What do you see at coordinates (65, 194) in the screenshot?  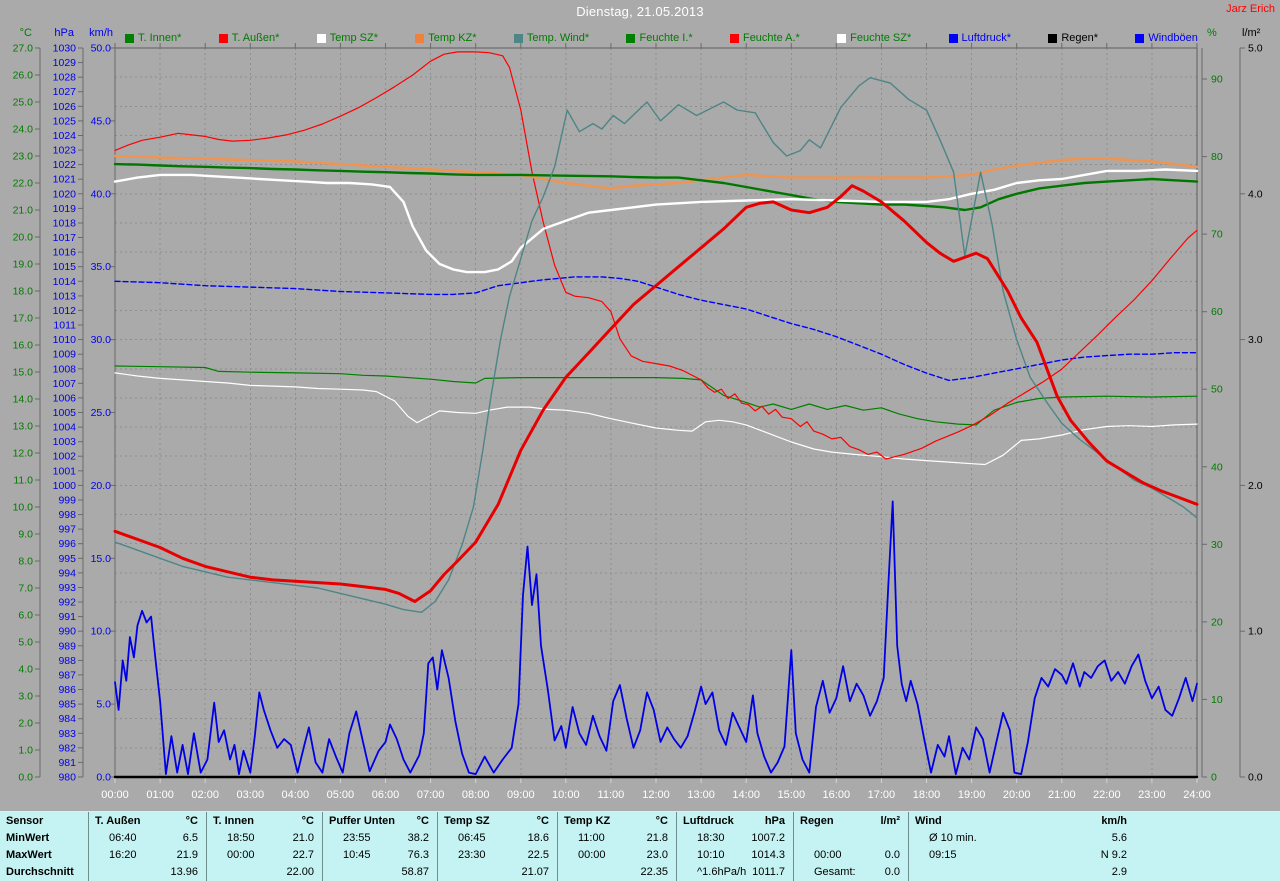 I see `y-tick-label-hpa: 1020` at bounding box center [65, 194].